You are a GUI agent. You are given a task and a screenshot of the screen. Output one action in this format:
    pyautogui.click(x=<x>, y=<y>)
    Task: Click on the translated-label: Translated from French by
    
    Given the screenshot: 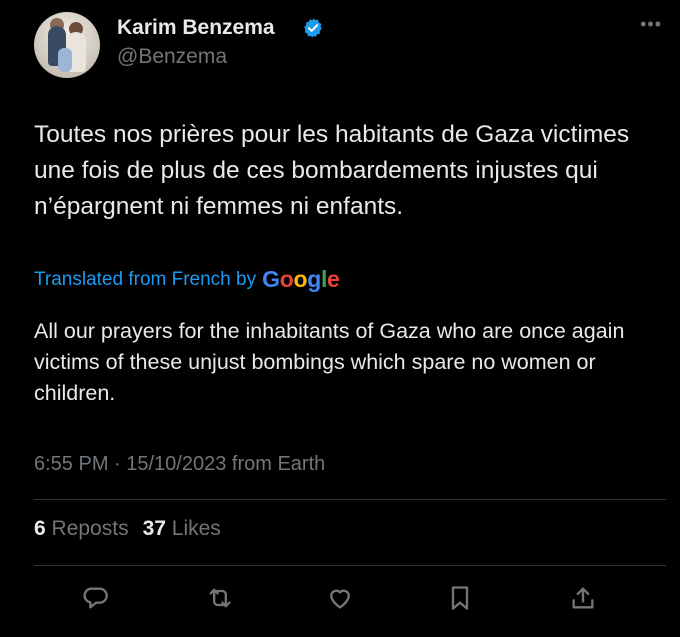 What is the action you would take?
    pyautogui.click(x=145, y=279)
    